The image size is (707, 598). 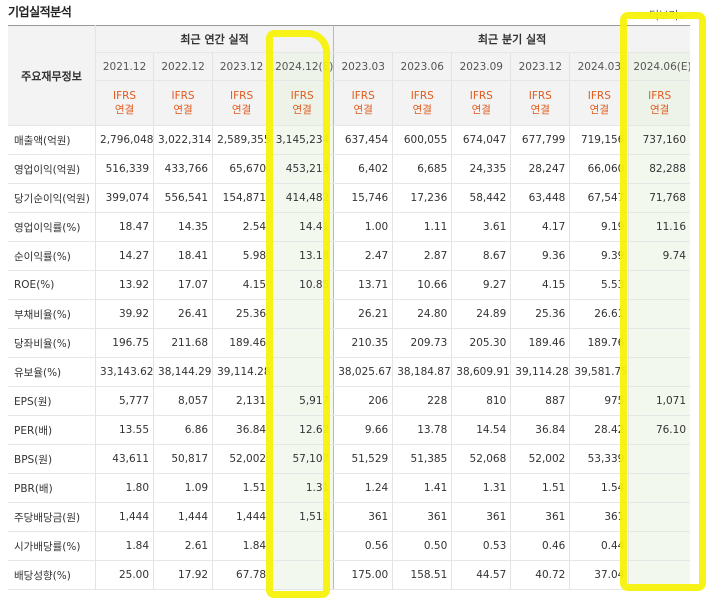 I want to click on table-cell: 63,448, so click(x=540, y=198).